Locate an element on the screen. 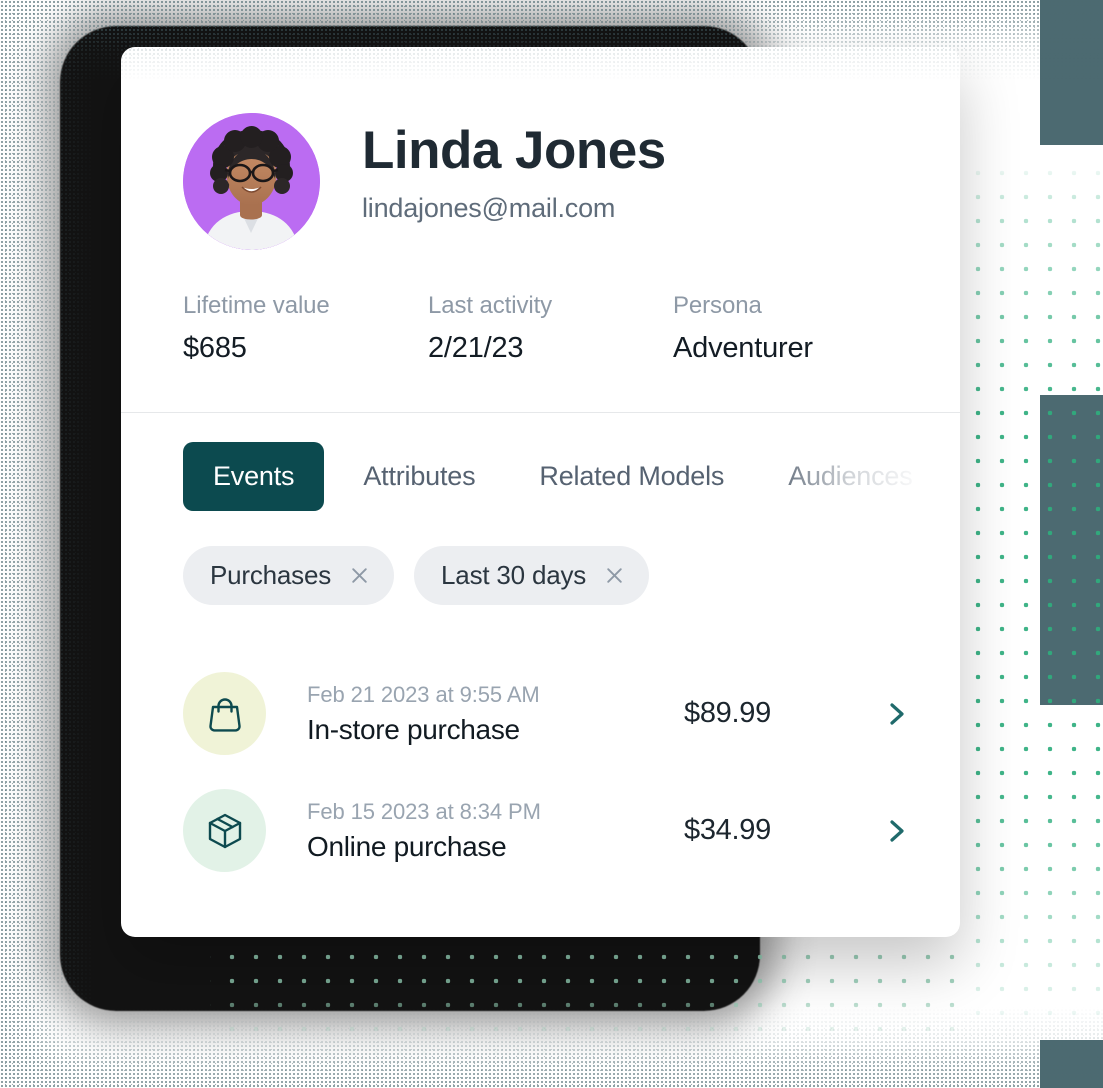 The width and height of the screenshot is (1103, 1088). stat-value: Adventurer is located at coordinates (743, 348).